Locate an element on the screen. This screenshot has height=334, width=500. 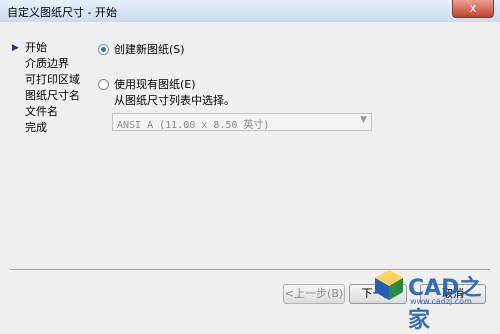
hint-text: 从图纸尺寸列表中选择。 is located at coordinates (174, 100).